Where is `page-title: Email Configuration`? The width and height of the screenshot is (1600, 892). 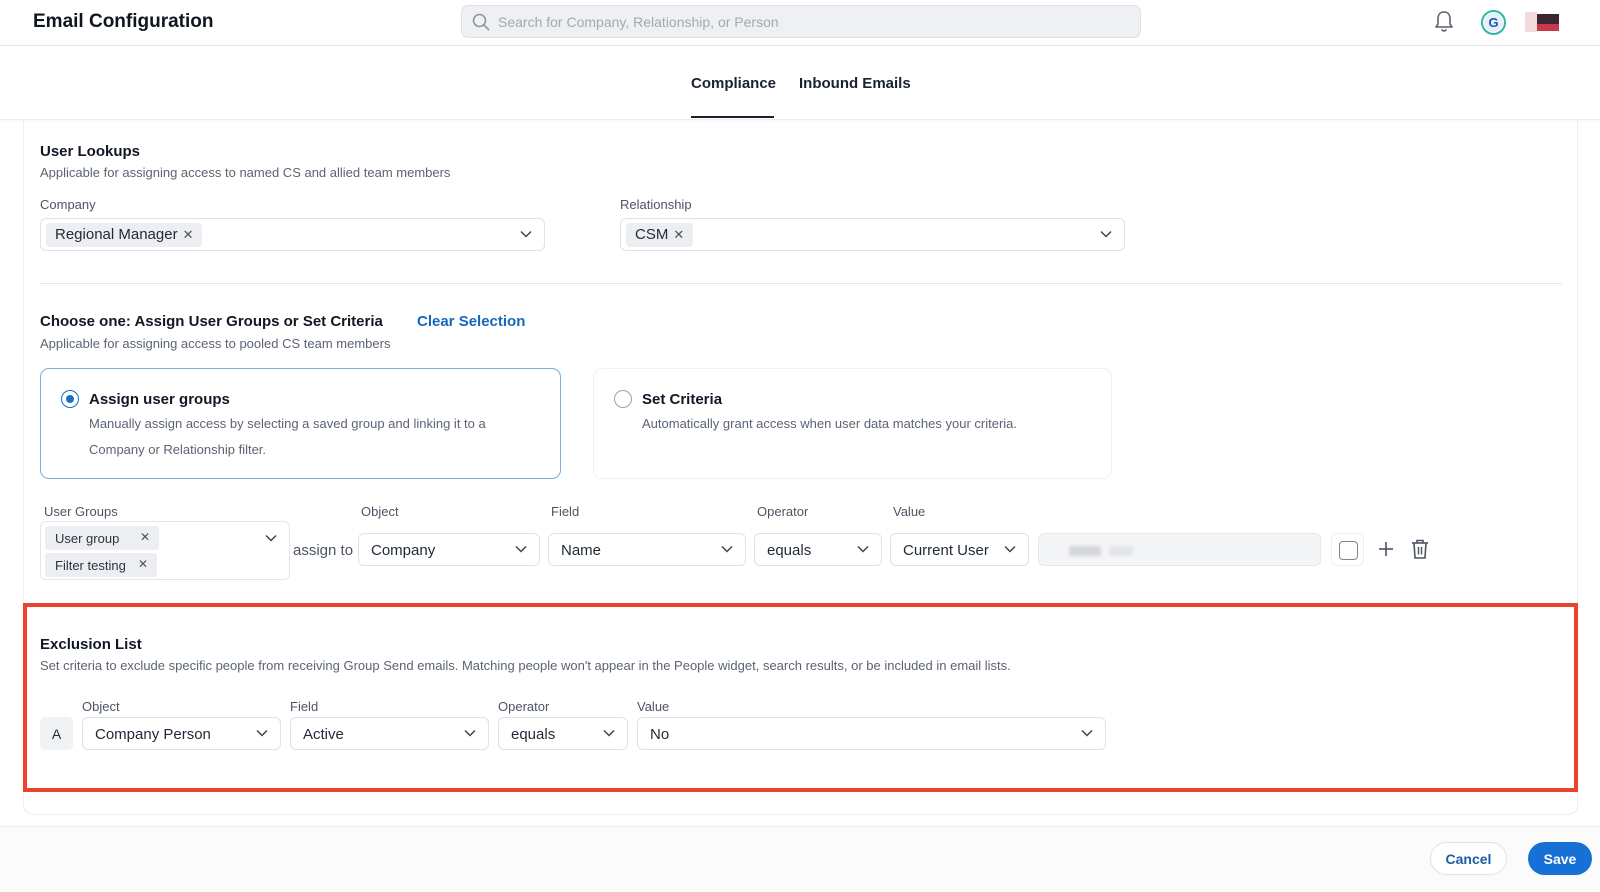 page-title: Email Configuration is located at coordinates (123, 21).